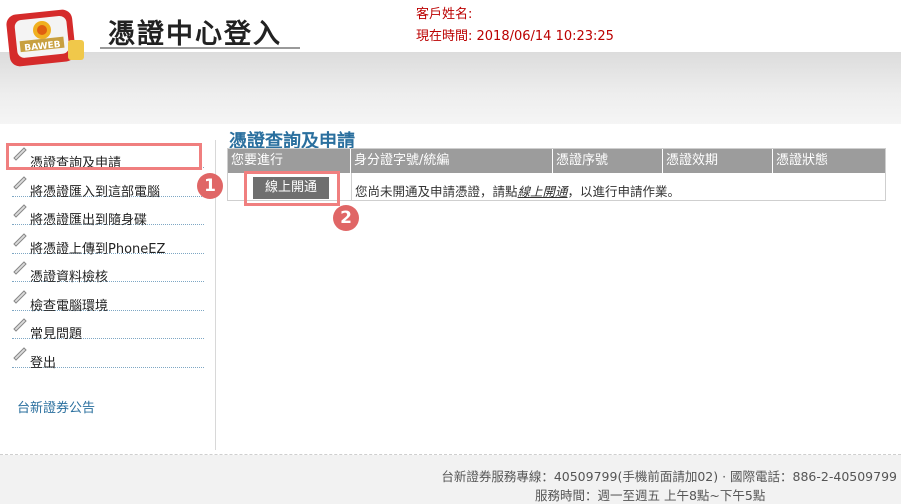 Image resolution: width=901 pixels, height=504 pixels. What do you see at coordinates (108, 357) in the screenshot?
I see `sidebar-item-logout: 登出` at bounding box center [108, 357].